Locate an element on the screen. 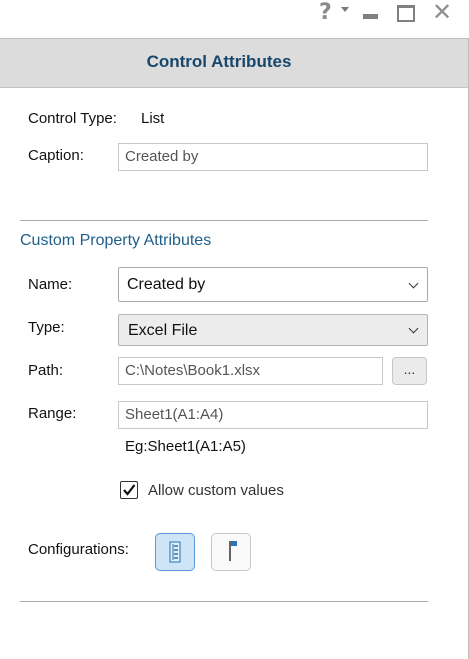  flag-icon is located at coordinates (233, 551).